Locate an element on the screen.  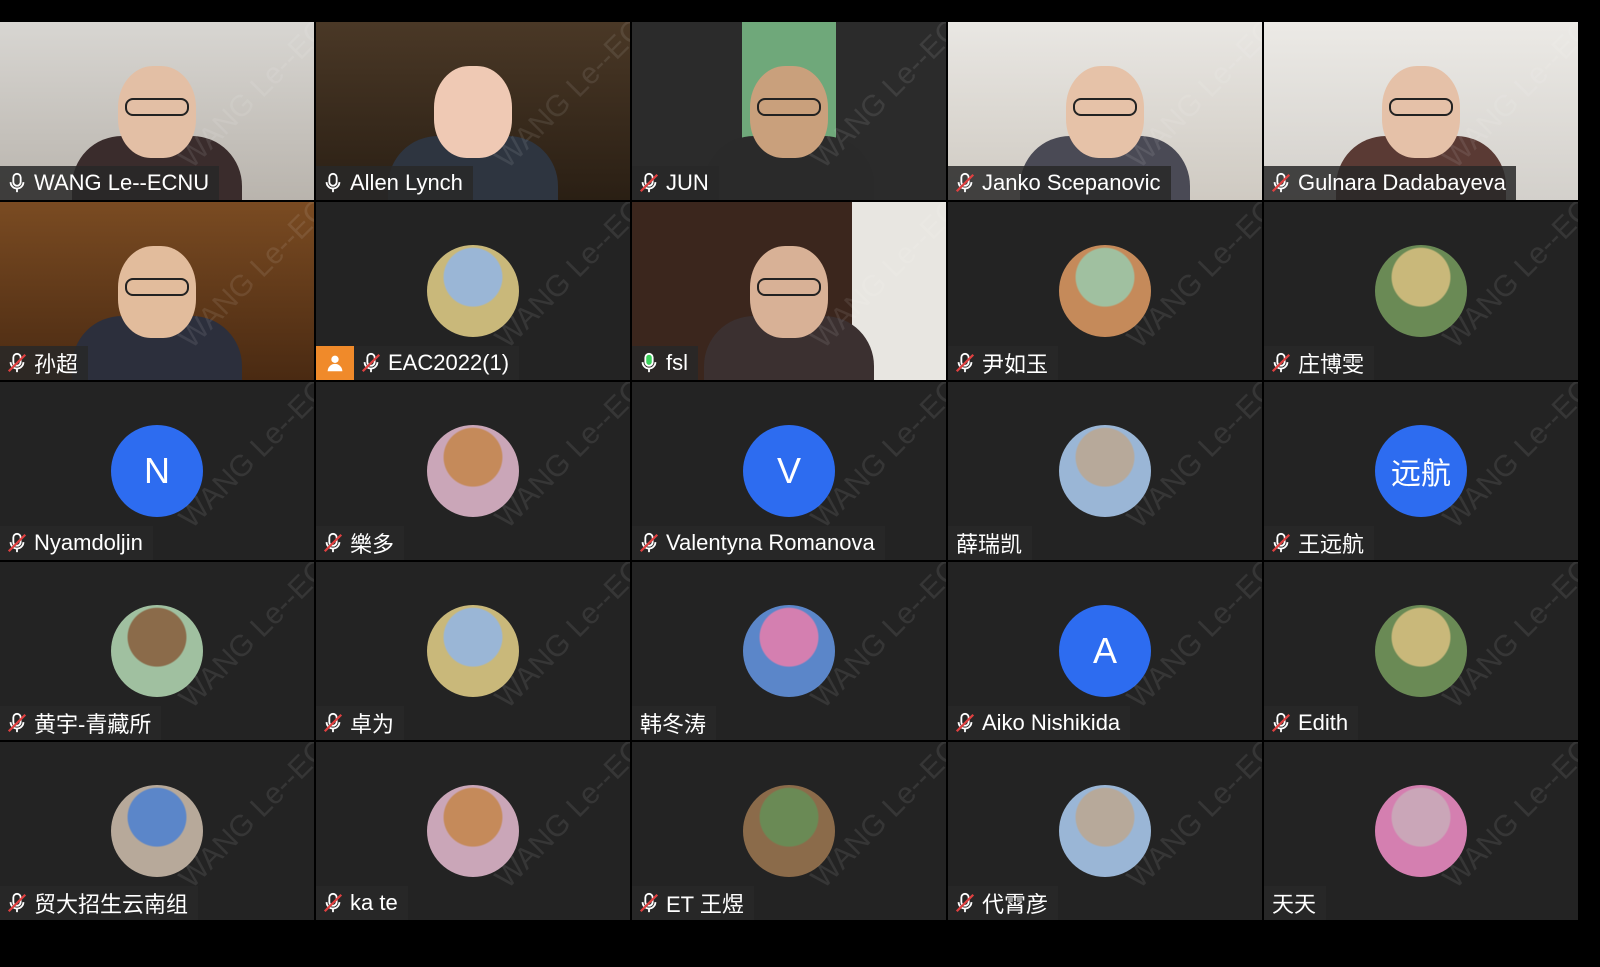
name-label: WANG Le--ECNU is located at coordinates (110, 183).